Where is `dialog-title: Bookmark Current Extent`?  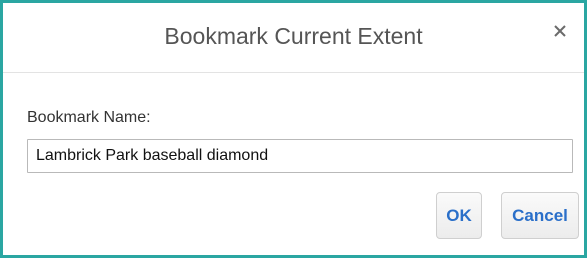
dialog-title: Bookmark Current Extent is located at coordinates (293, 36).